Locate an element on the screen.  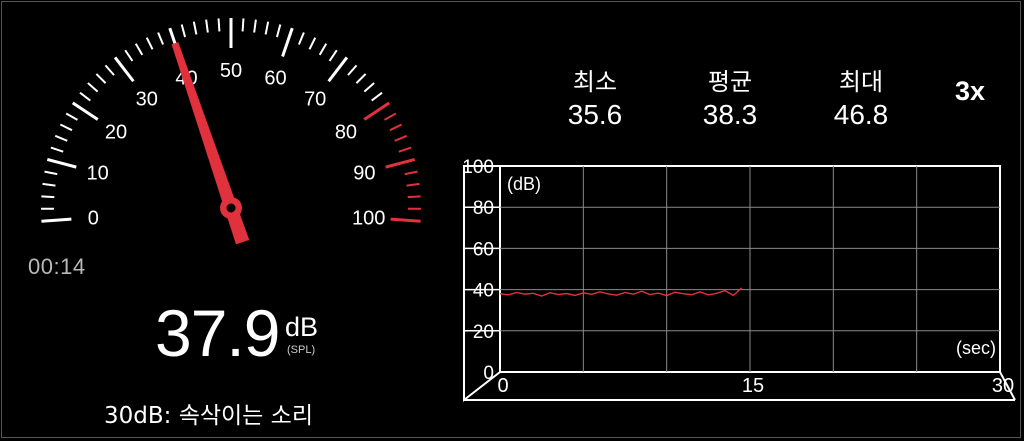
y-unit-label: (dB) is located at coordinates (524, 184).